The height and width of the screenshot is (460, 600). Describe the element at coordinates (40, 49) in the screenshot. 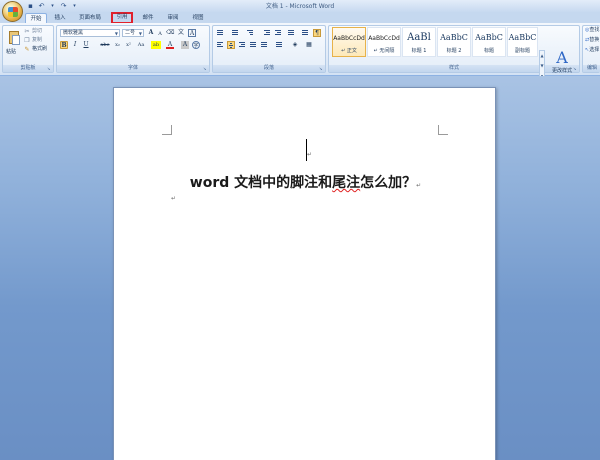

I see `format-painter-label: 格式刷` at that location.